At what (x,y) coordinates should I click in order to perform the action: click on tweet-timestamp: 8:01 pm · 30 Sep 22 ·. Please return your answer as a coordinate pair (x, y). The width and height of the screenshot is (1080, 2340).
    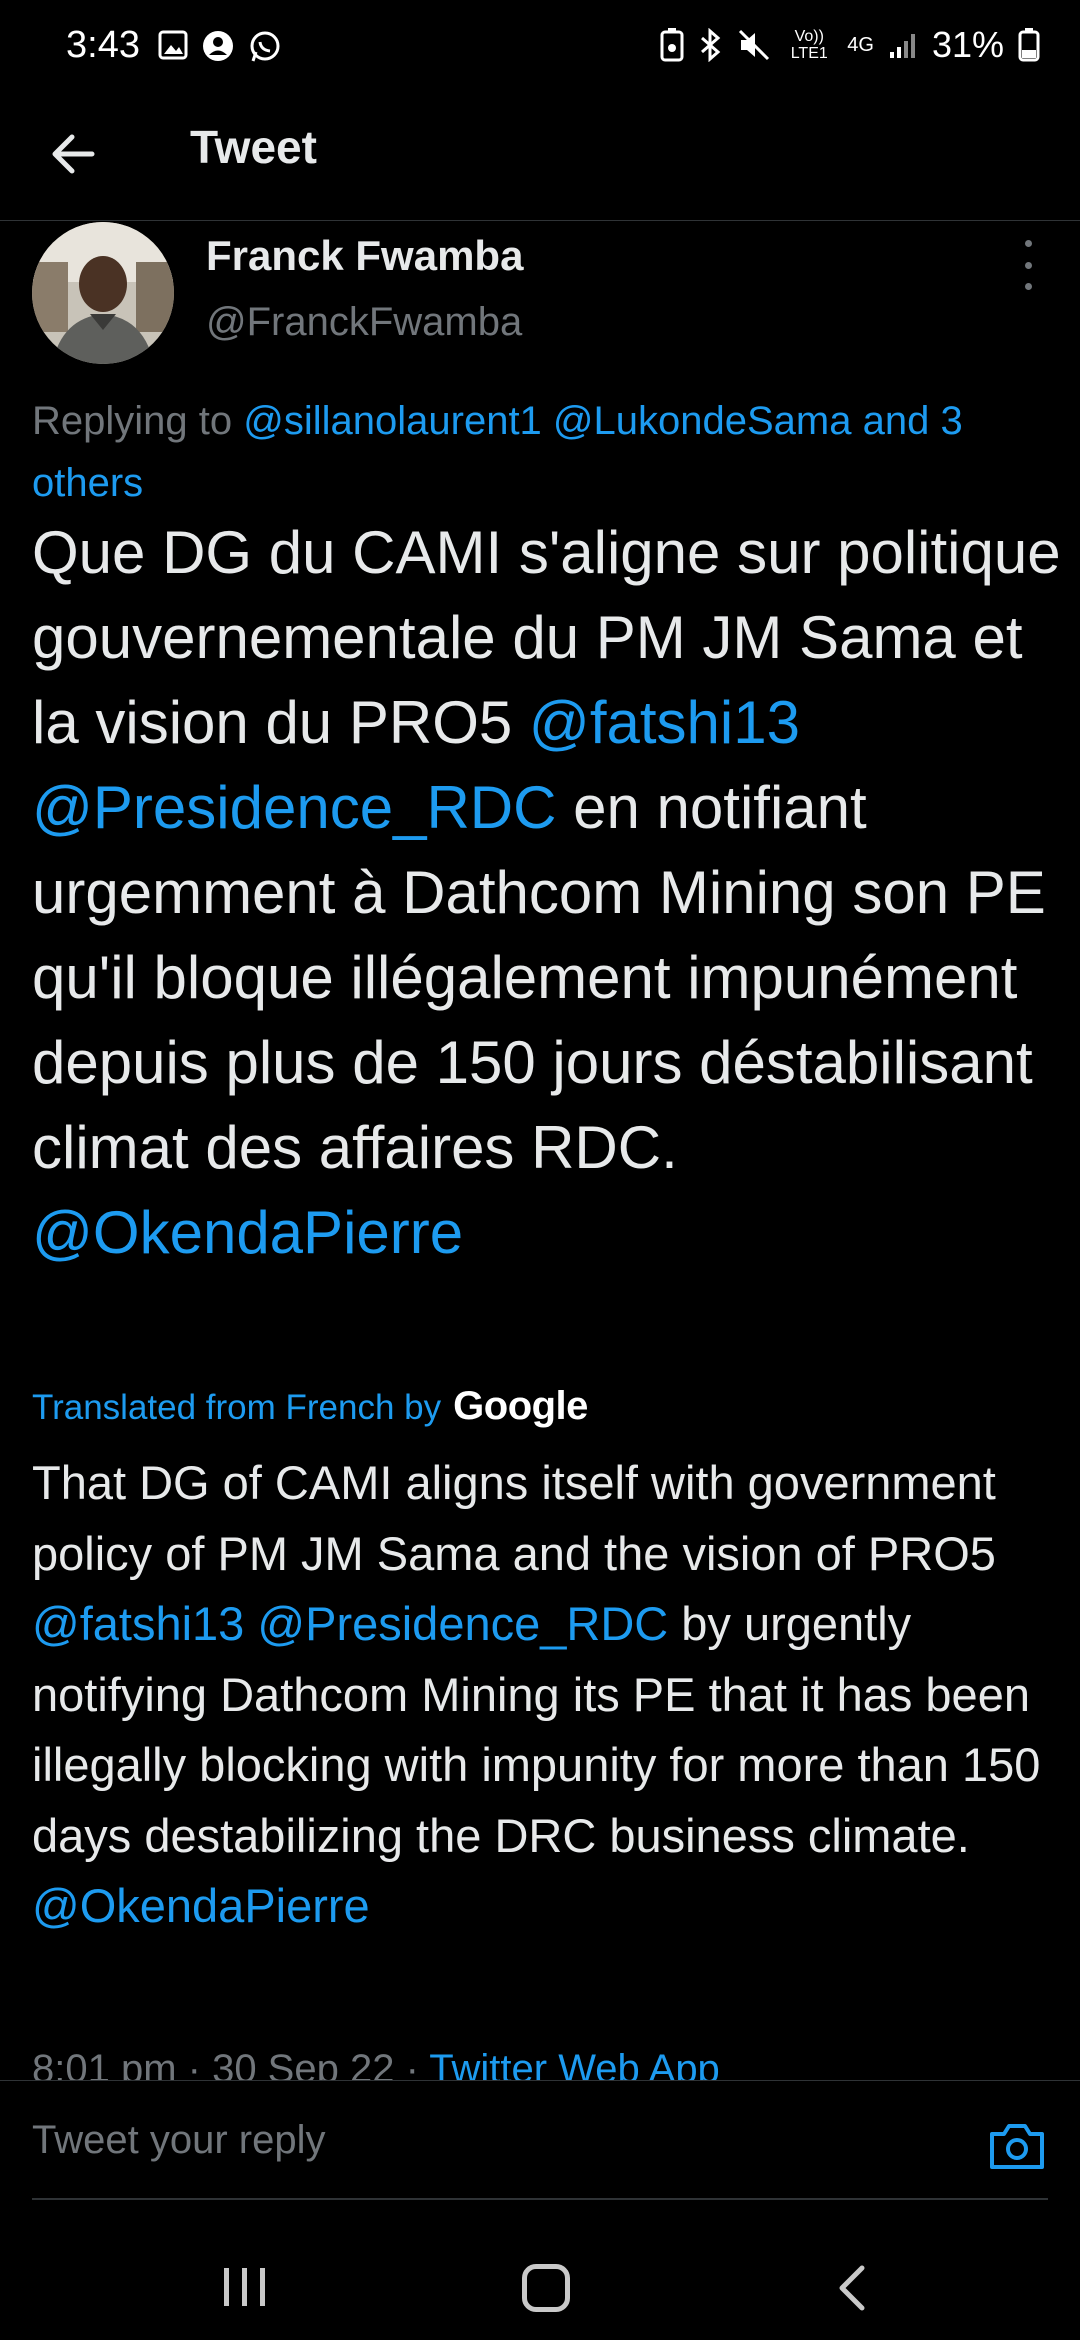
    Looking at the image, I should click on (225, 2066).